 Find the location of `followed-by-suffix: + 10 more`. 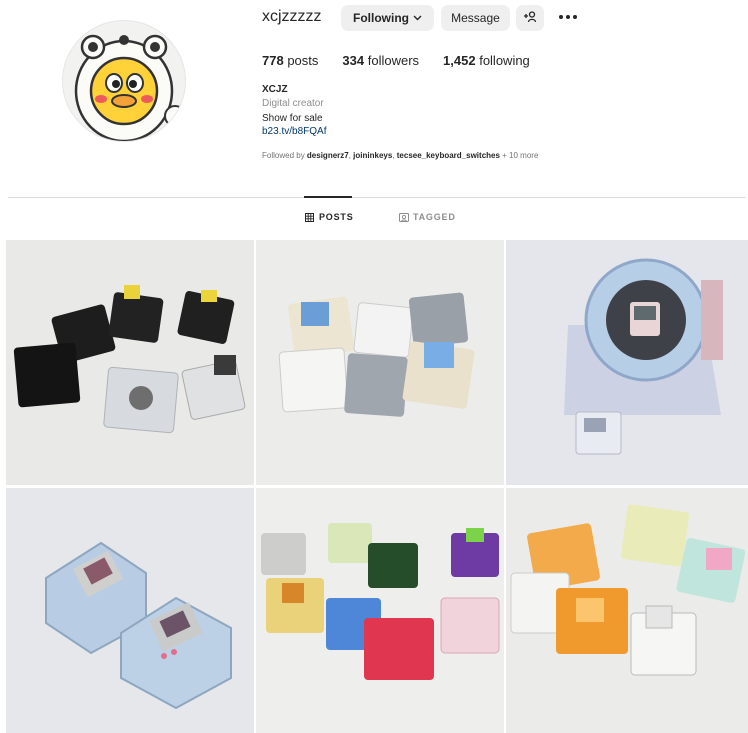

followed-by-suffix: + 10 more is located at coordinates (519, 155).